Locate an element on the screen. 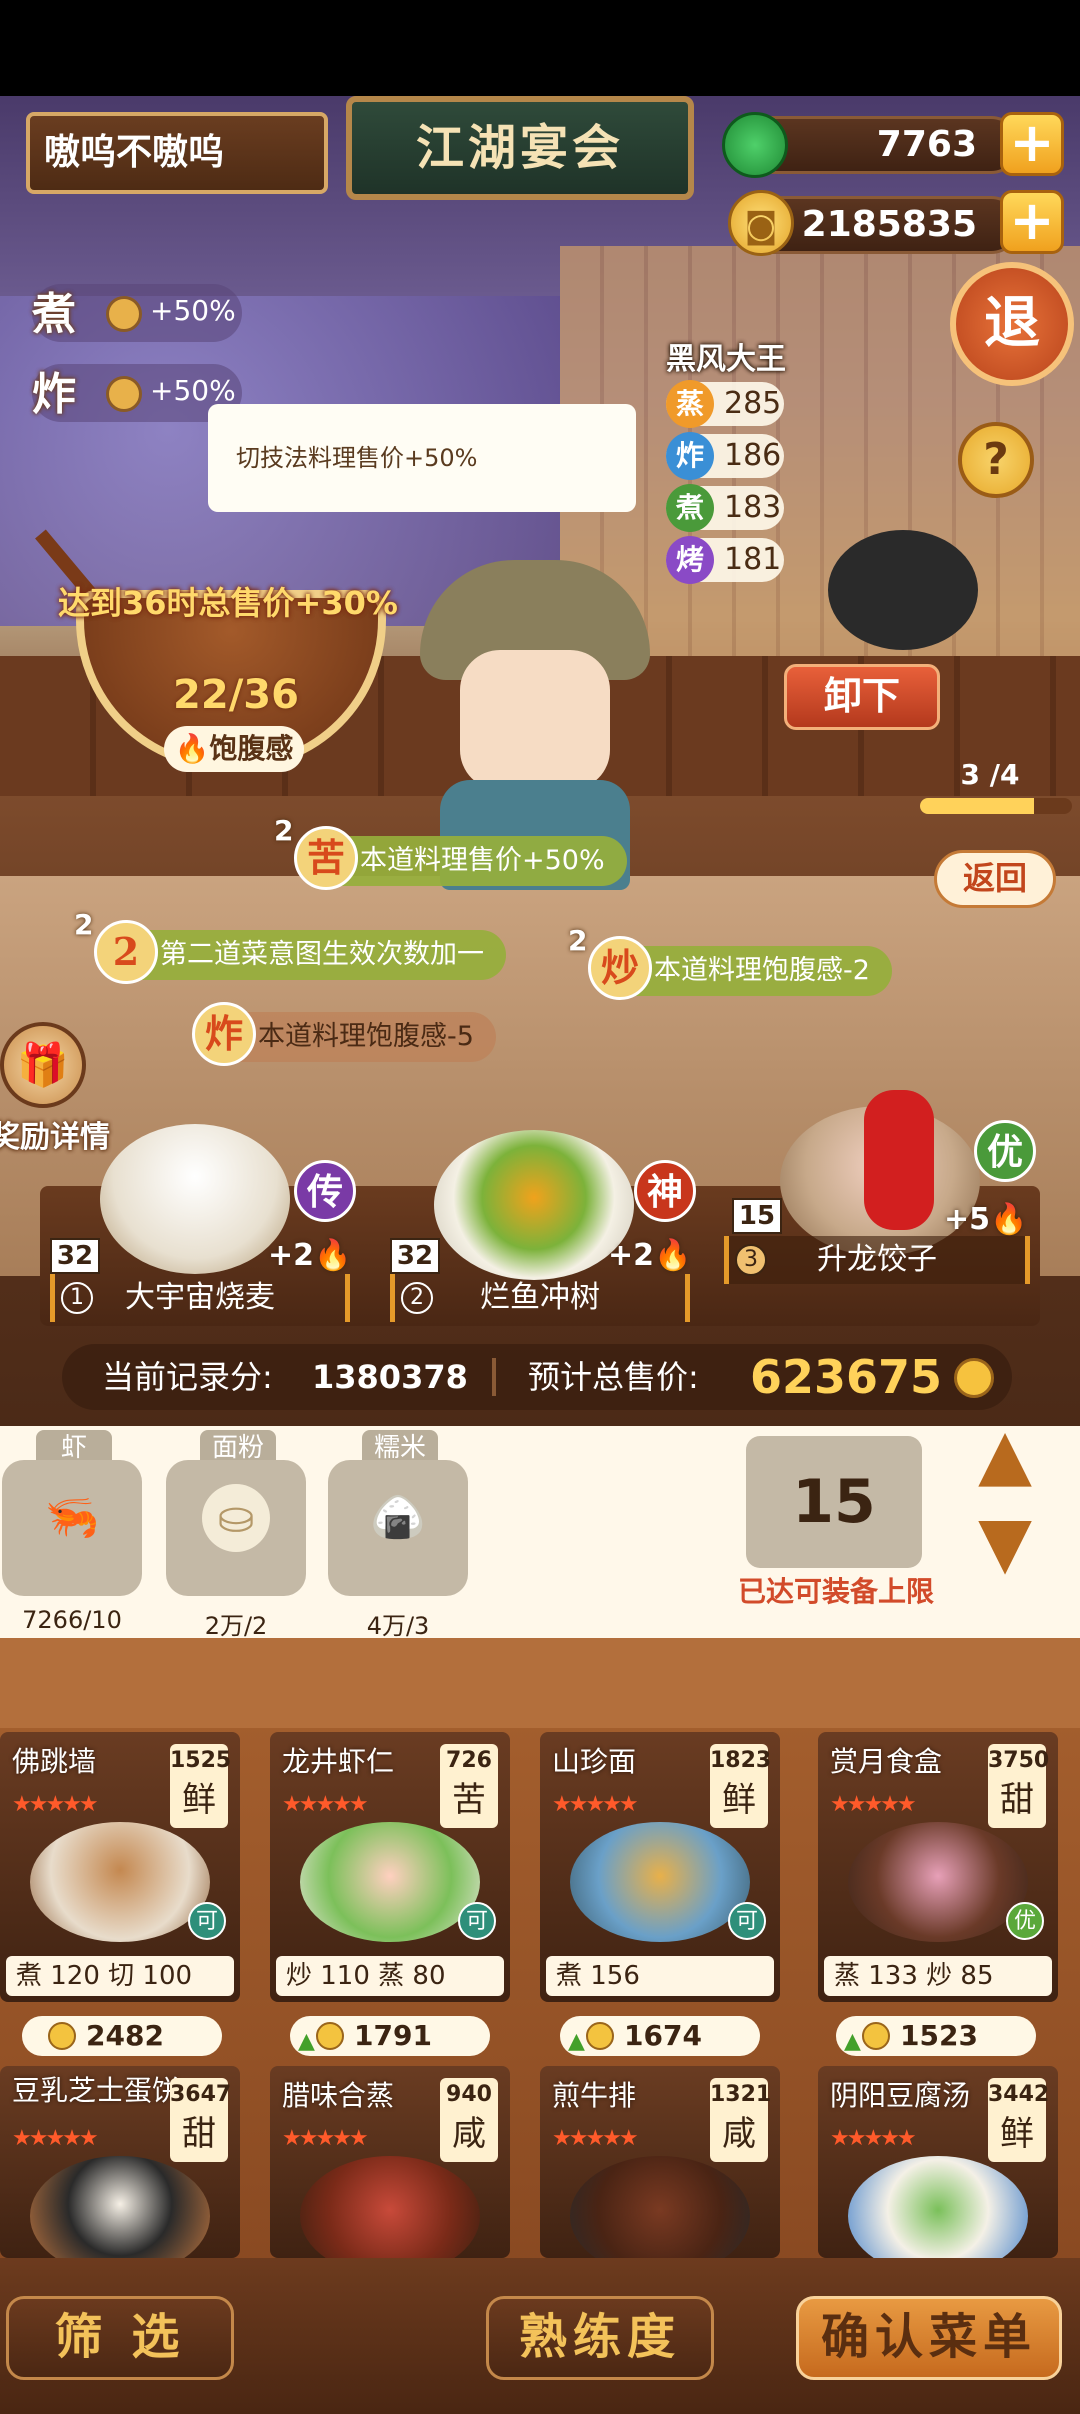 The width and height of the screenshot is (1080, 2414). opponent-stat: 煮 183 is located at coordinates (725, 508).